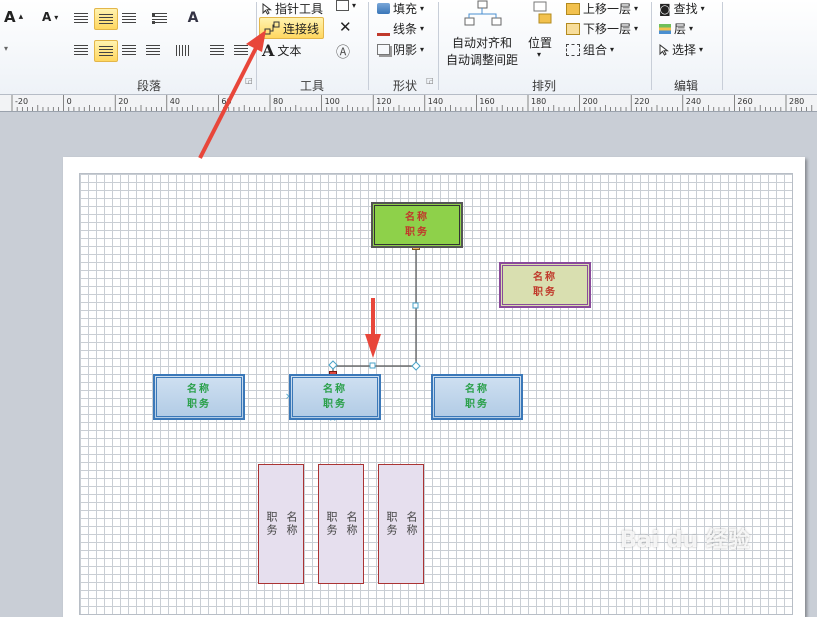 The width and height of the screenshot is (817, 617). Describe the element at coordinates (278, 101) in the screenshot. I see `ruler-tick-label: 80` at that location.